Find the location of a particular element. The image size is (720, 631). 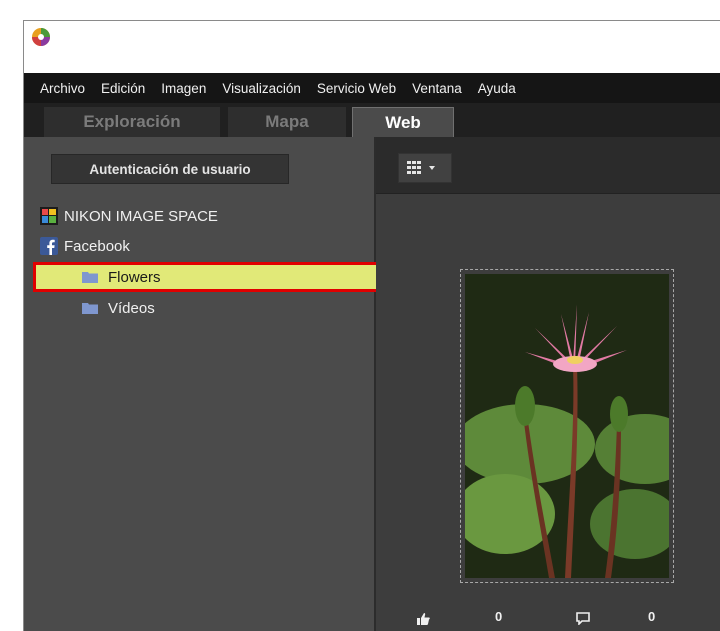

tree-item-album-videos: Vídeos is located at coordinates (118, 308).